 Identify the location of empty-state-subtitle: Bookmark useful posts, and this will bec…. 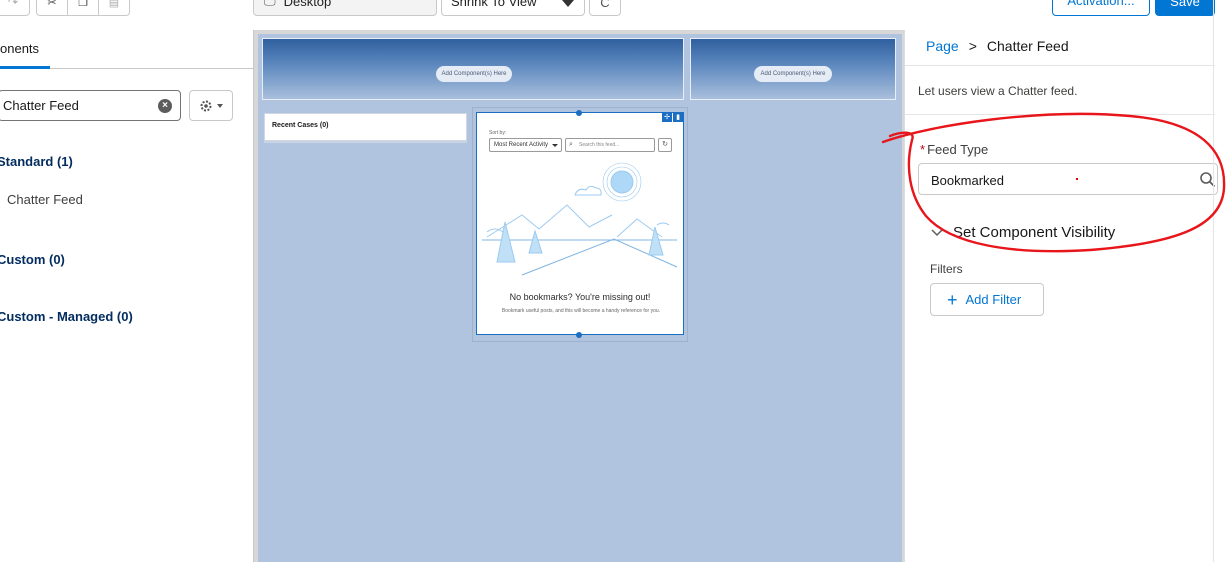
(581, 311).